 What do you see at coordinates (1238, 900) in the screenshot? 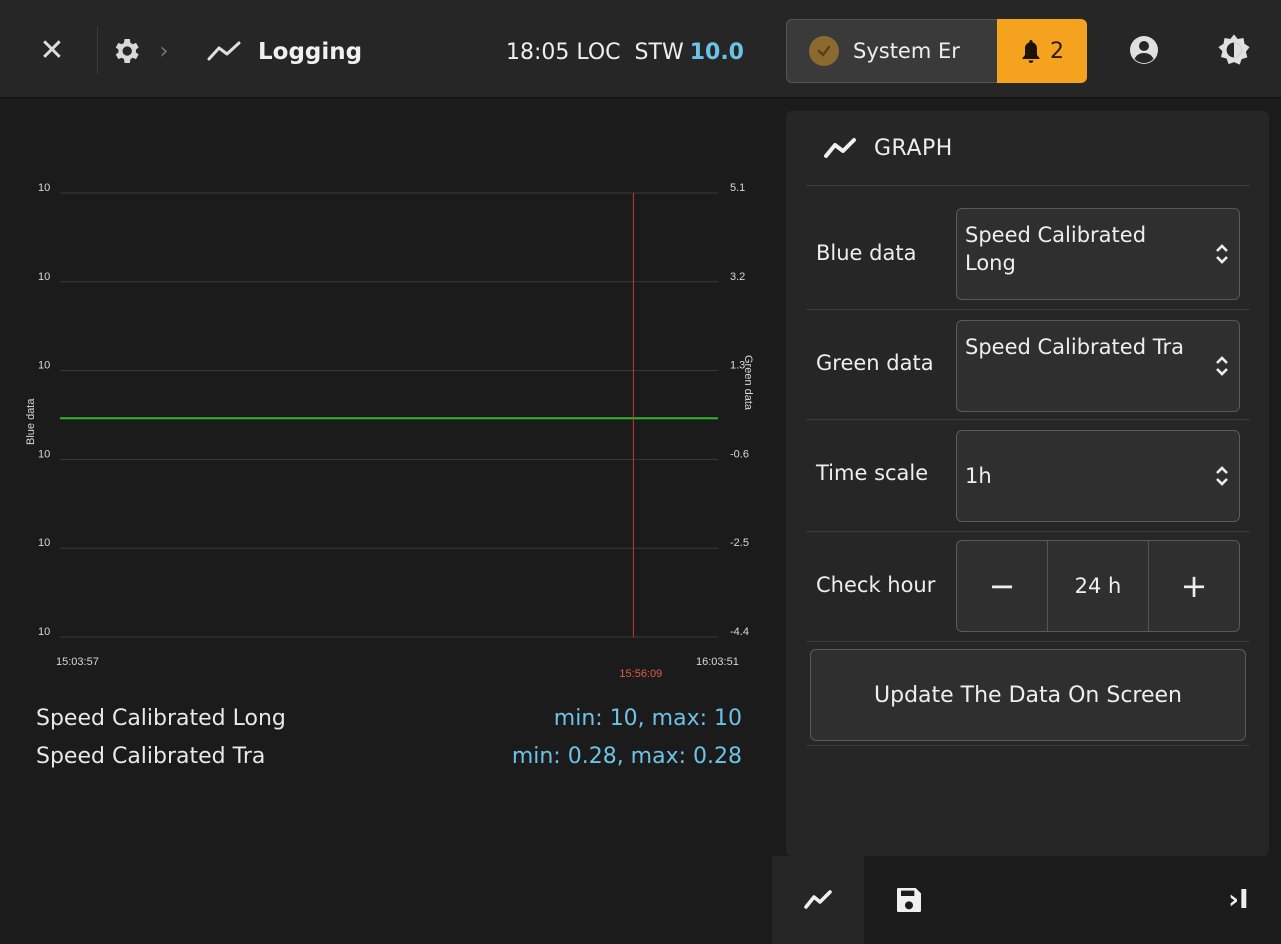
I see `collapse-panel-button: ›I` at bounding box center [1238, 900].